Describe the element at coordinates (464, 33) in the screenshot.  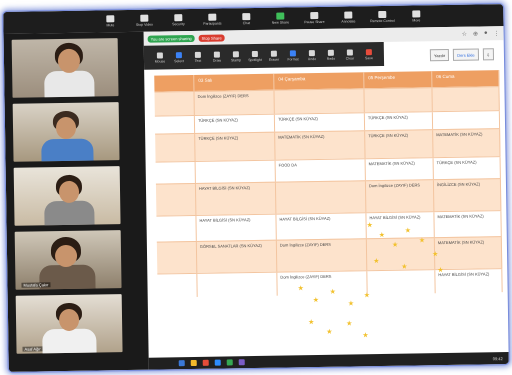
I see `star-icon: ☆` at that location.